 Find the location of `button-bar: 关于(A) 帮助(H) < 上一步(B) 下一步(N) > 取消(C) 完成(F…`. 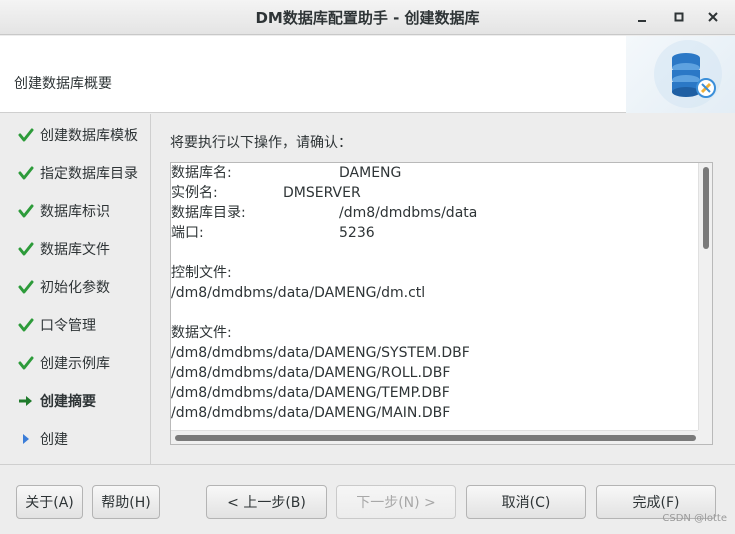

button-bar: 关于(A) 帮助(H) < 上一步(B) 下一步(N) > 取消(C) 完成(F… is located at coordinates (367, 499).